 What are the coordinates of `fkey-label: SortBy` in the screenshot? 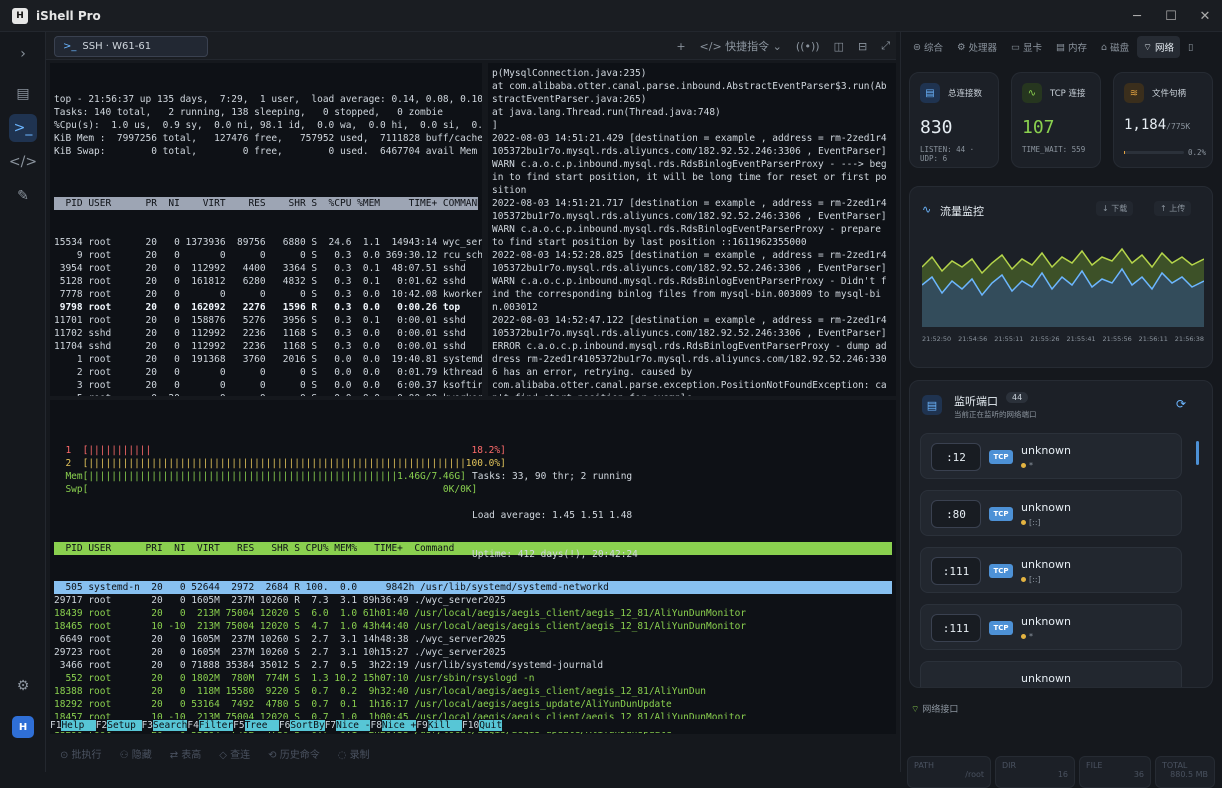 It's located at (307, 725).